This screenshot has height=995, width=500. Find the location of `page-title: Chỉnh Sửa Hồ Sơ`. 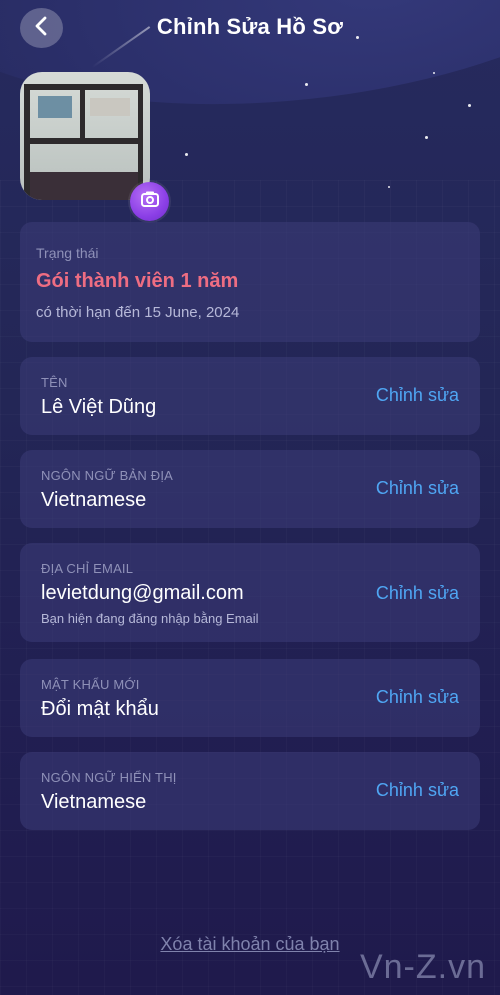

page-title: Chỉnh Sửa Hồ Sơ is located at coordinates (250, 26).